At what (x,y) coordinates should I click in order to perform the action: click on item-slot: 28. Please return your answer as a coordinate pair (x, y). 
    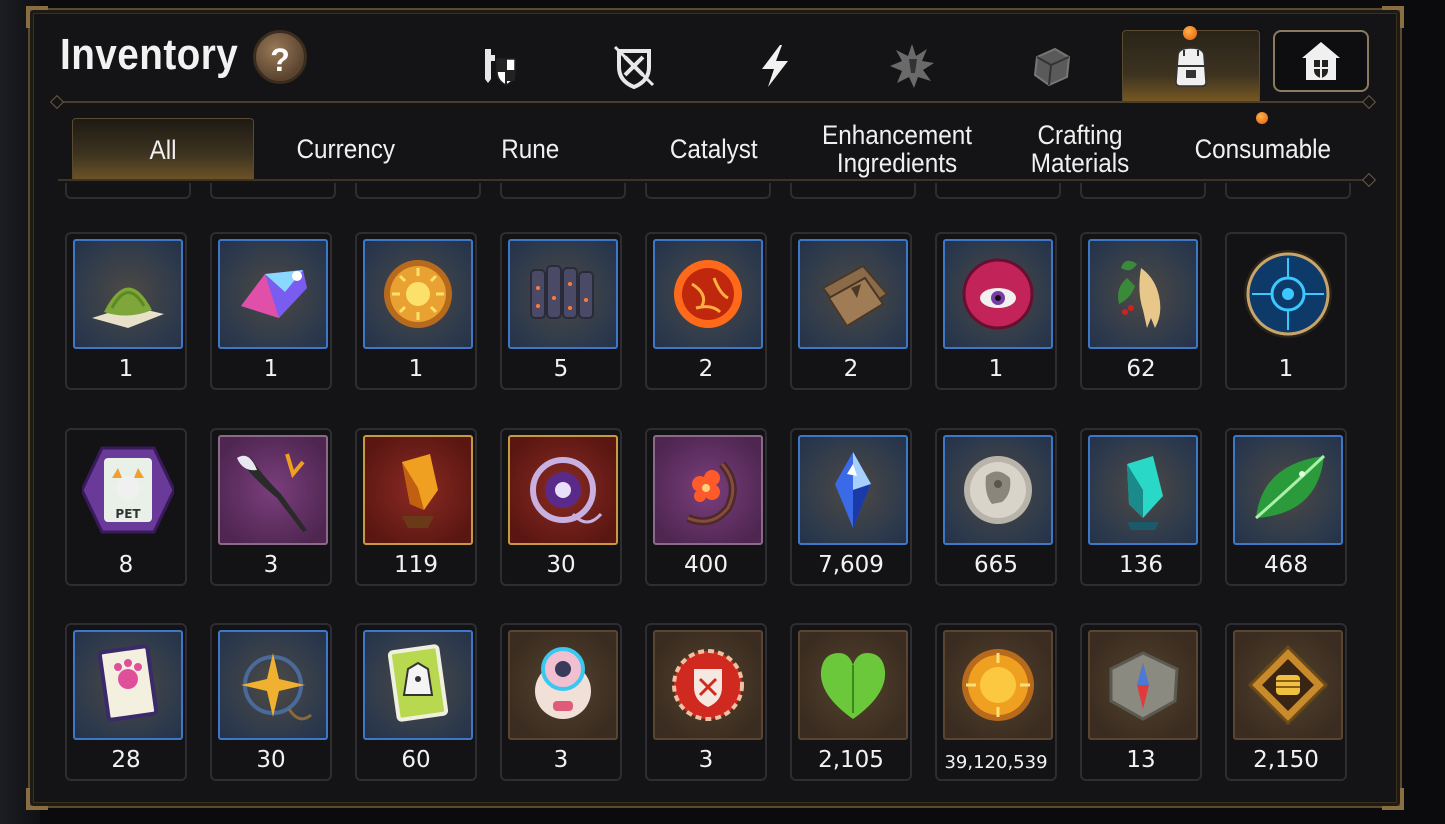
    Looking at the image, I should click on (126, 702).